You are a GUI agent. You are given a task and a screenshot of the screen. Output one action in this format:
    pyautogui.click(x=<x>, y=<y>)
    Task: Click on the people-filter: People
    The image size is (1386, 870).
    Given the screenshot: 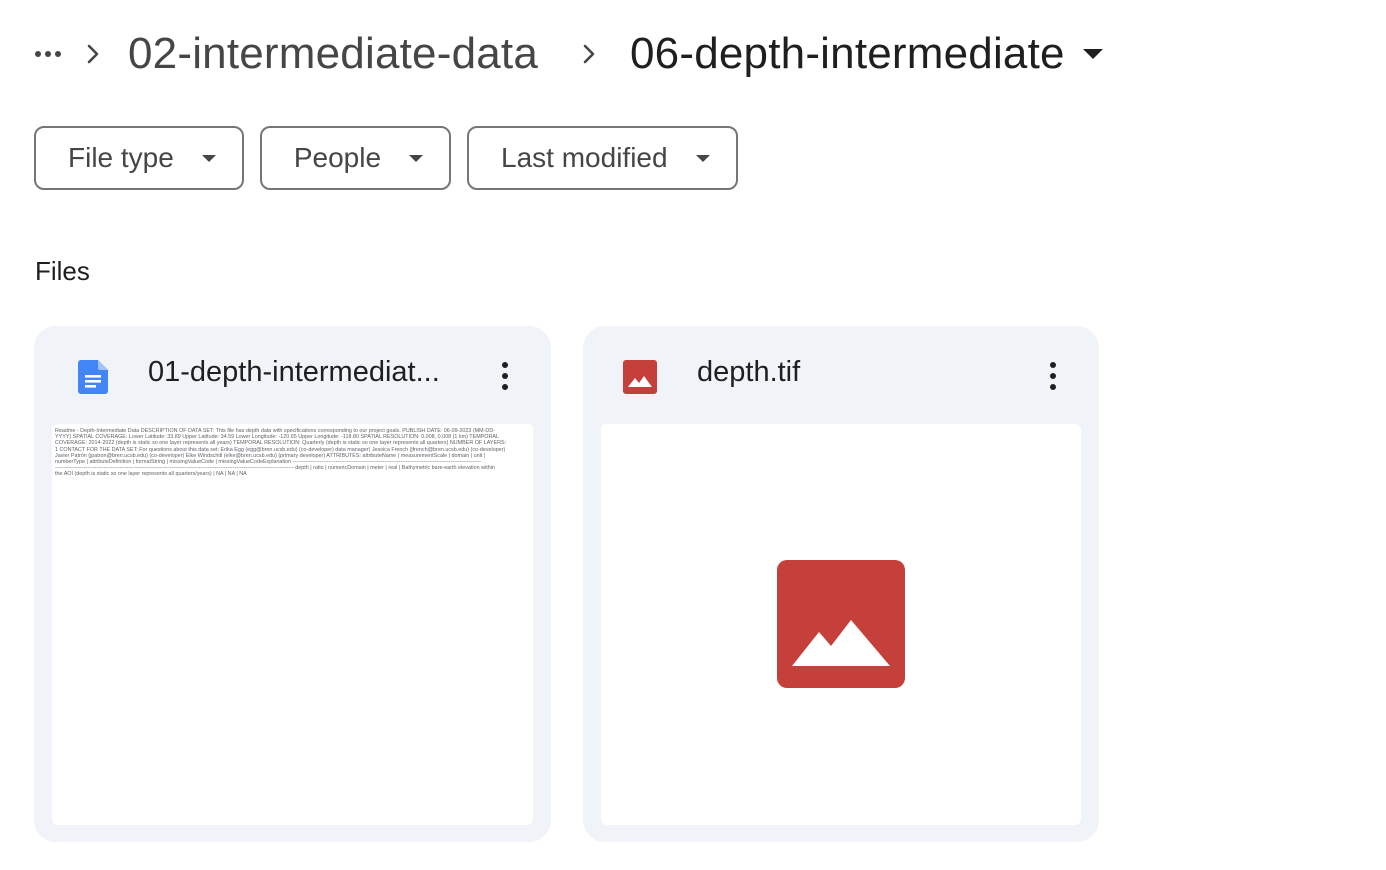 What is the action you would take?
    pyautogui.click(x=355, y=158)
    